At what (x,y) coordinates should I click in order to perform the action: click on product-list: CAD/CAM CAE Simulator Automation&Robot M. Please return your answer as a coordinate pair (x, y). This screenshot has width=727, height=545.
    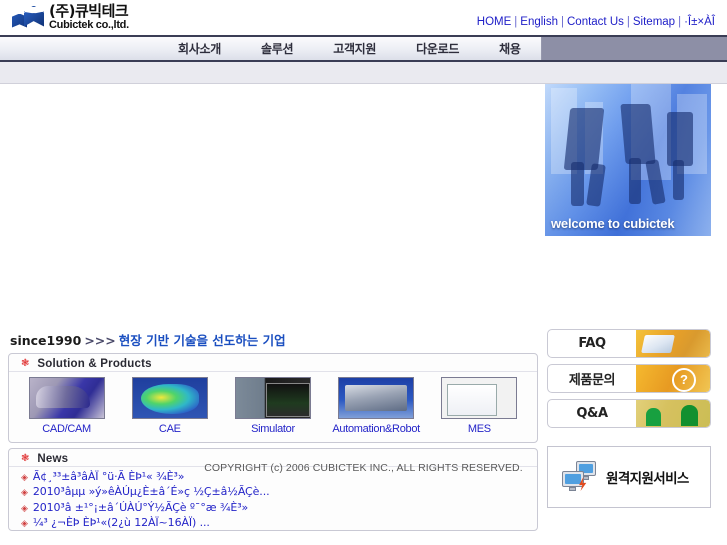
    Looking at the image, I should click on (273, 403).